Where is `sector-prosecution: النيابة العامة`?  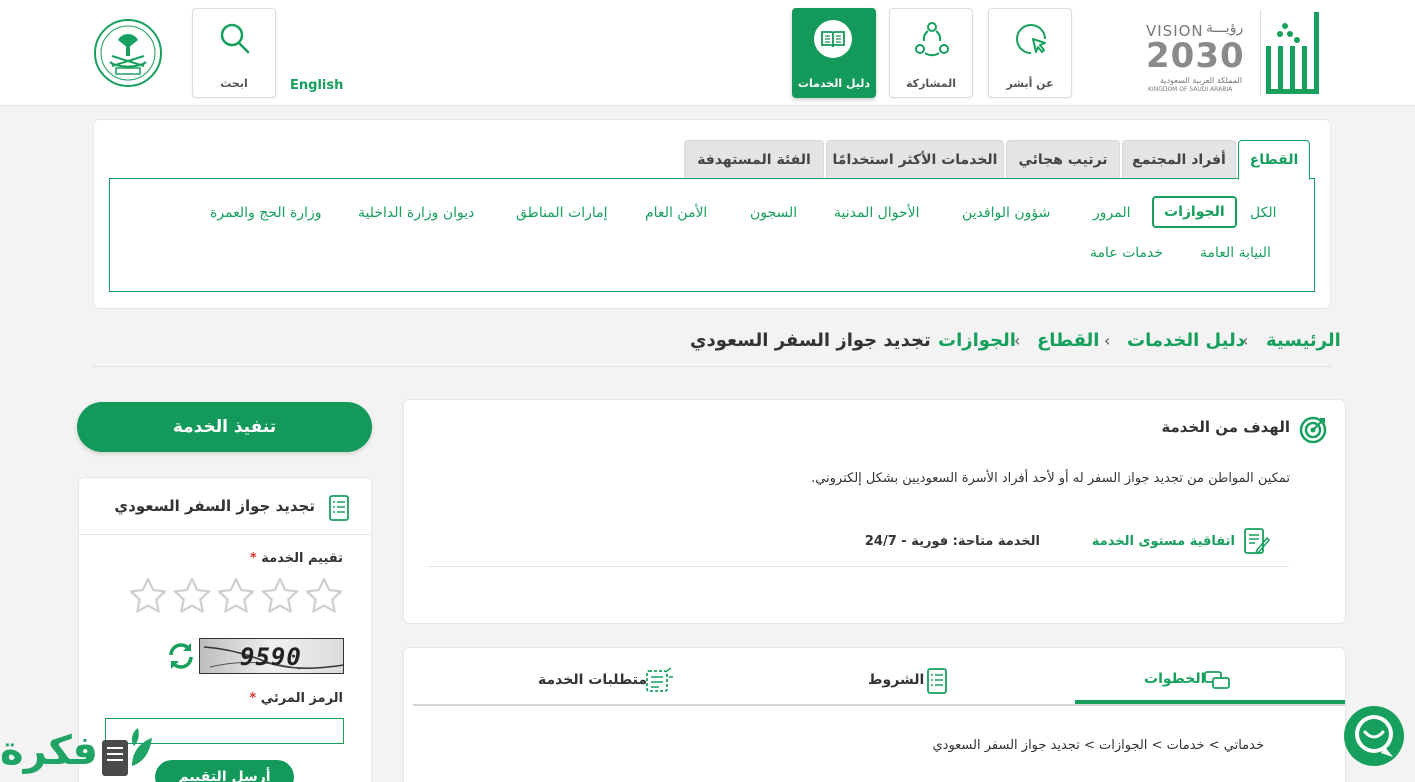
sector-prosecution: النيابة العامة is located at coordinates (1235, 253).